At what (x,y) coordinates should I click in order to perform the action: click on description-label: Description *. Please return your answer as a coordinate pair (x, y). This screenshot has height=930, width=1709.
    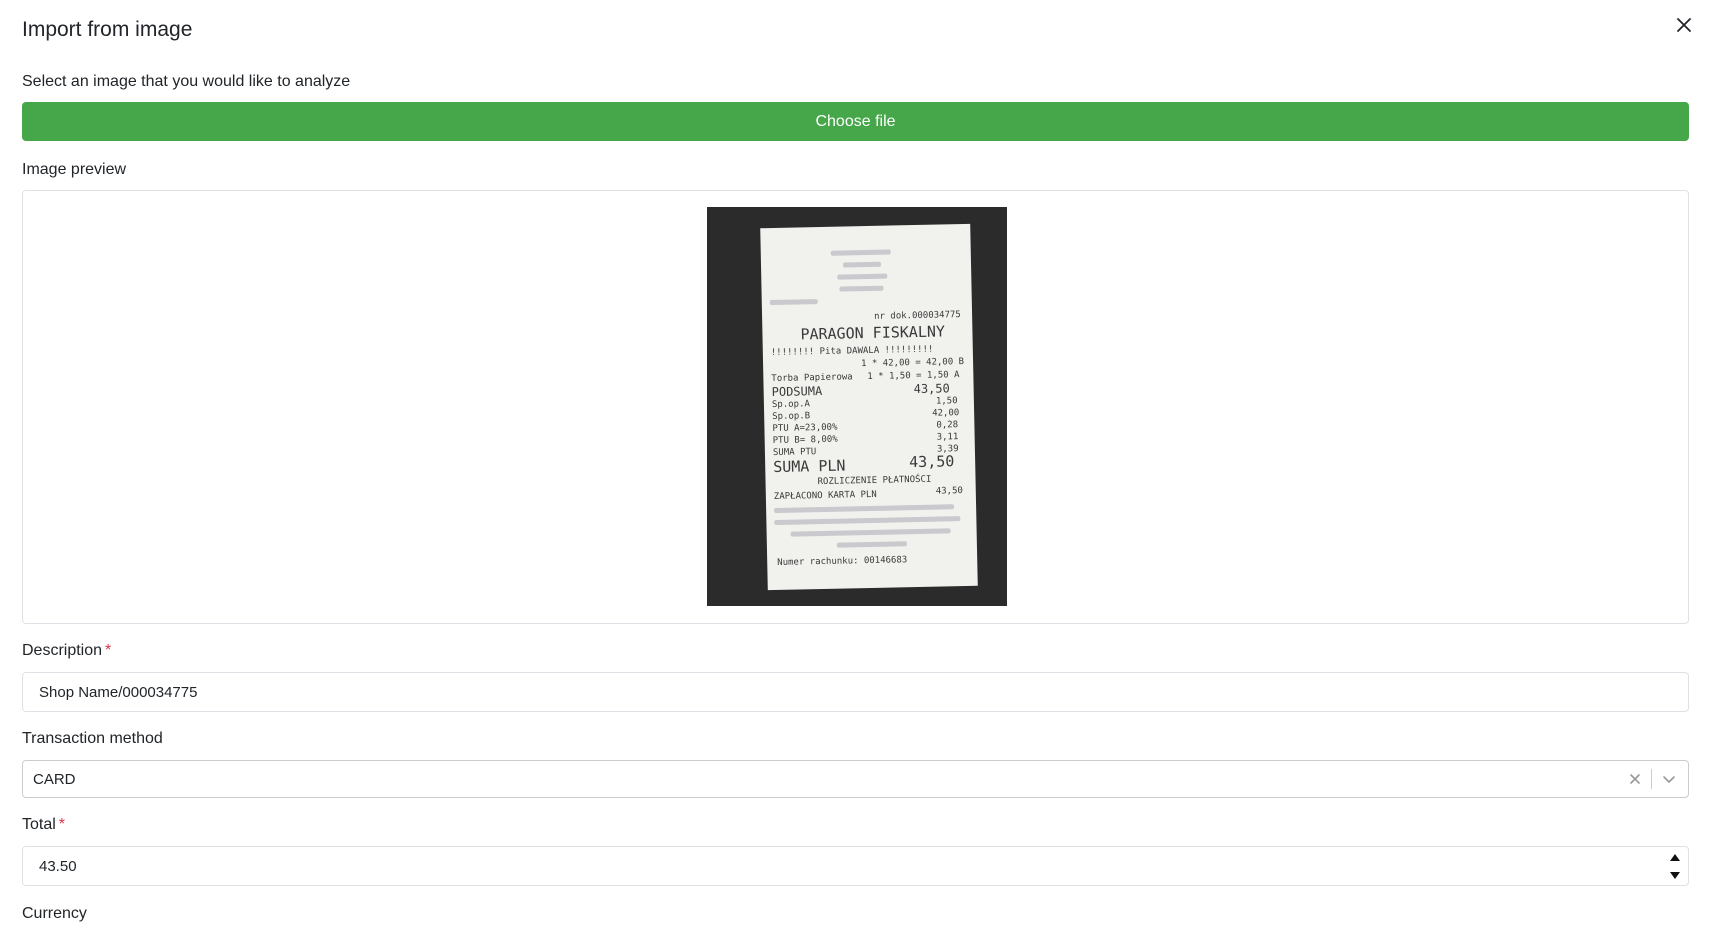
    Looking at the image, I should click on (66, 651).